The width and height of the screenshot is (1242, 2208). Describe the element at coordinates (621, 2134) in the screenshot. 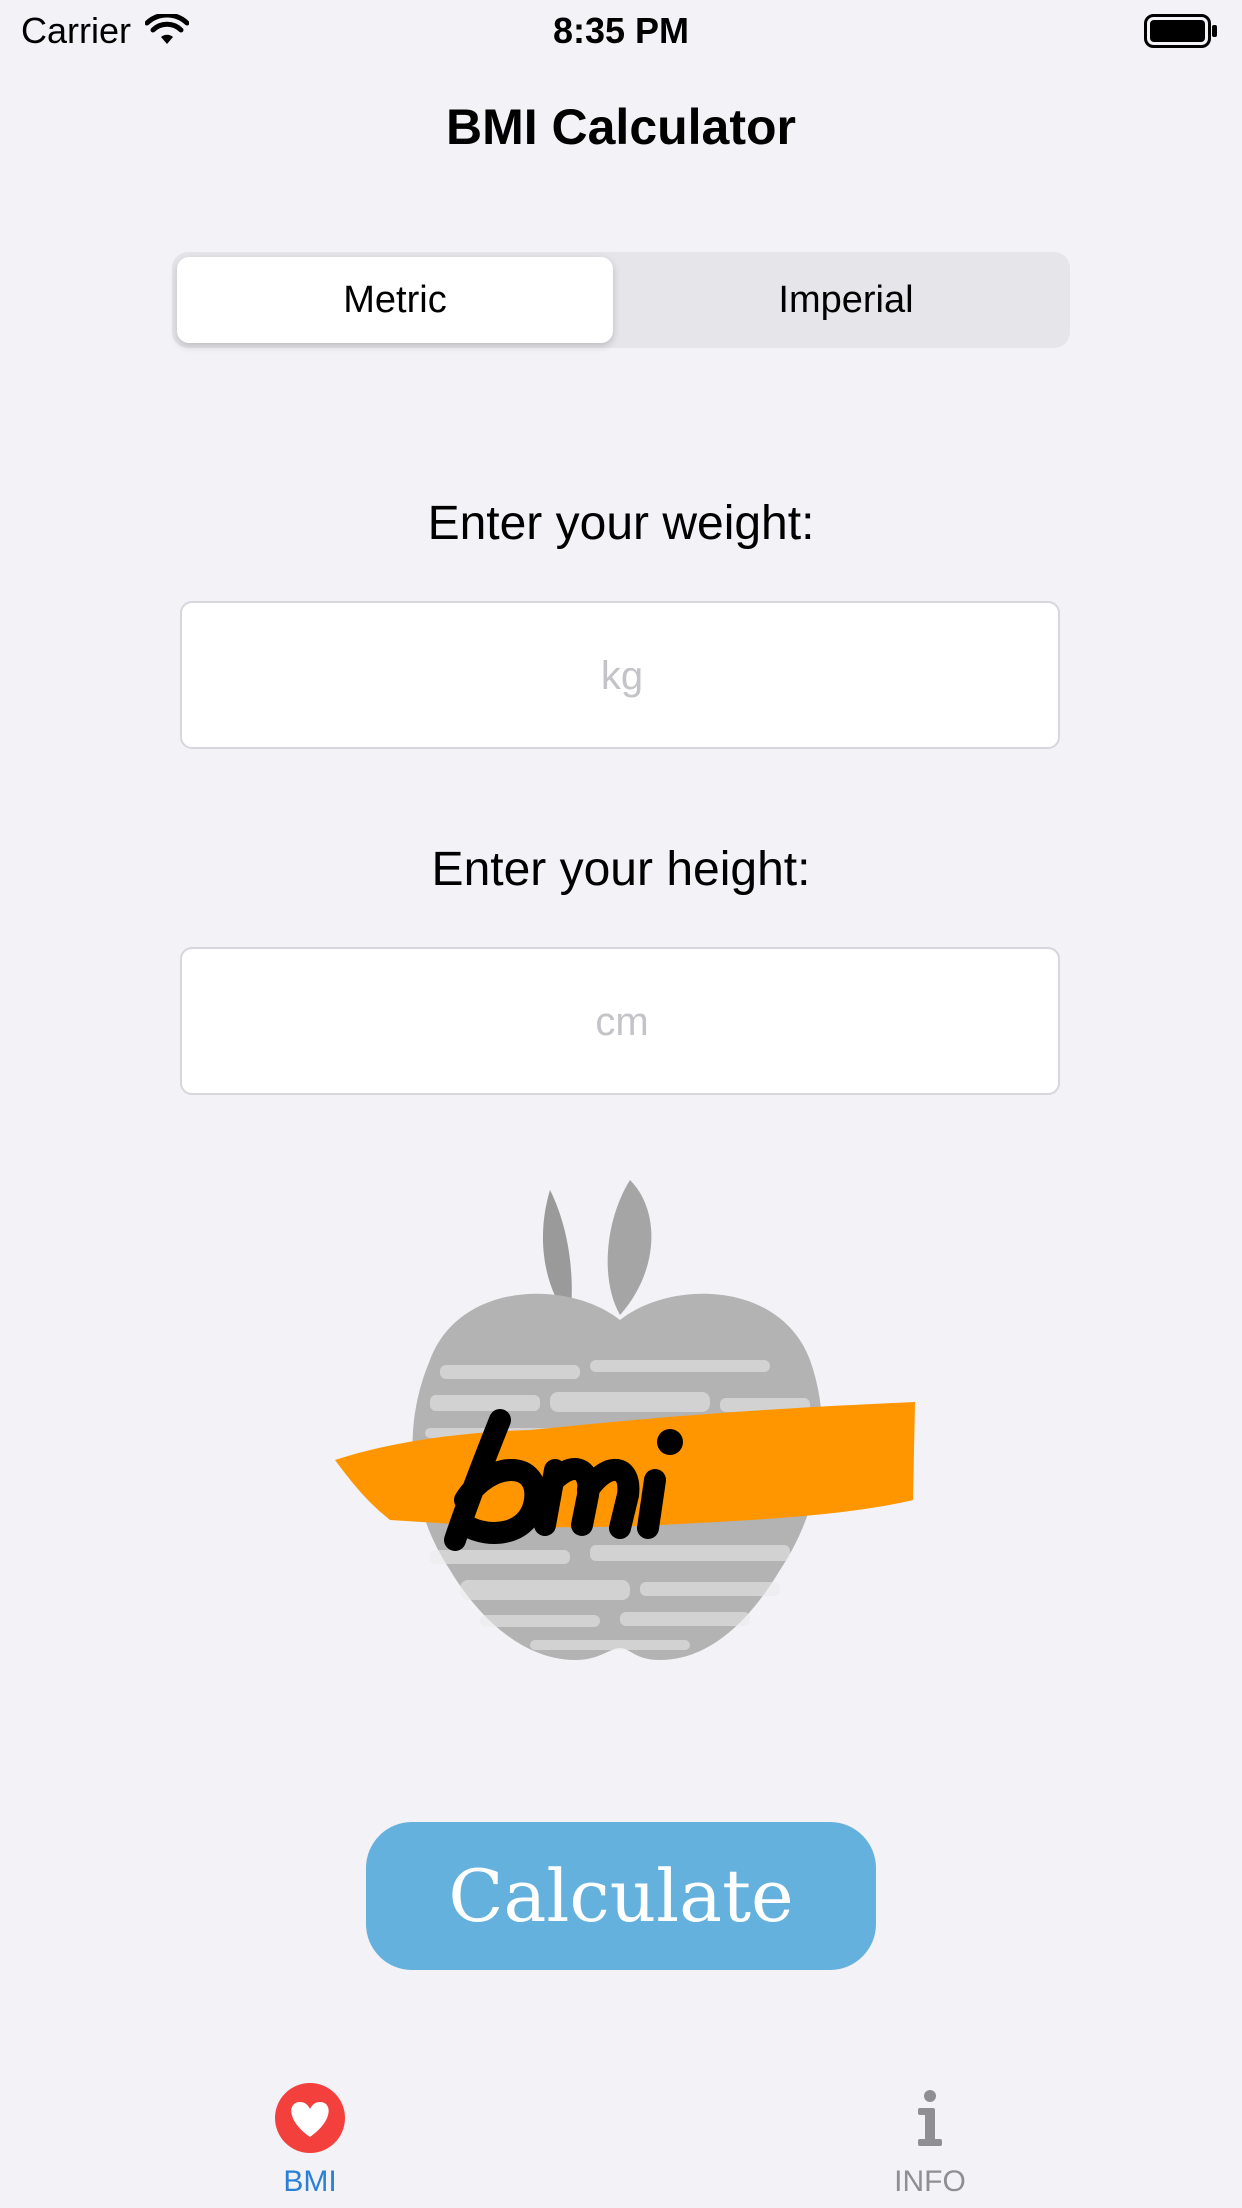

I see `tab-bar: BMI INFO` at that location.